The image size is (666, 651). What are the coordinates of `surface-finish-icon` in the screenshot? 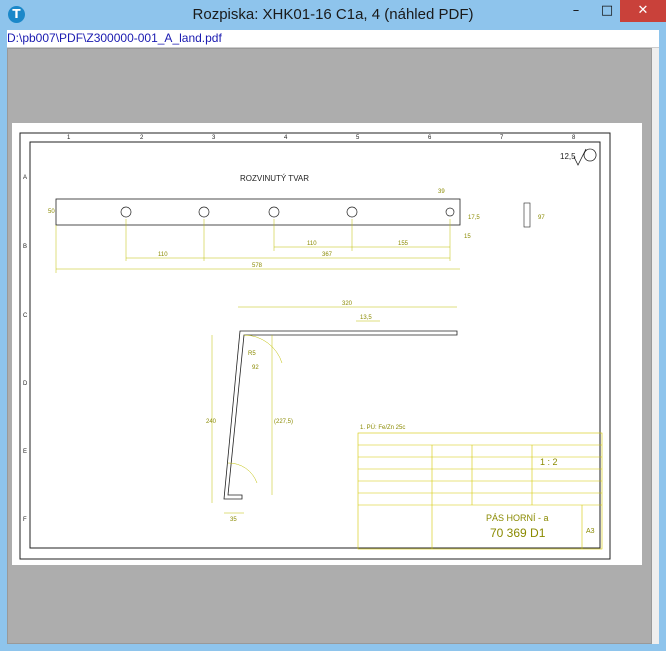 It's located at (585, 157).